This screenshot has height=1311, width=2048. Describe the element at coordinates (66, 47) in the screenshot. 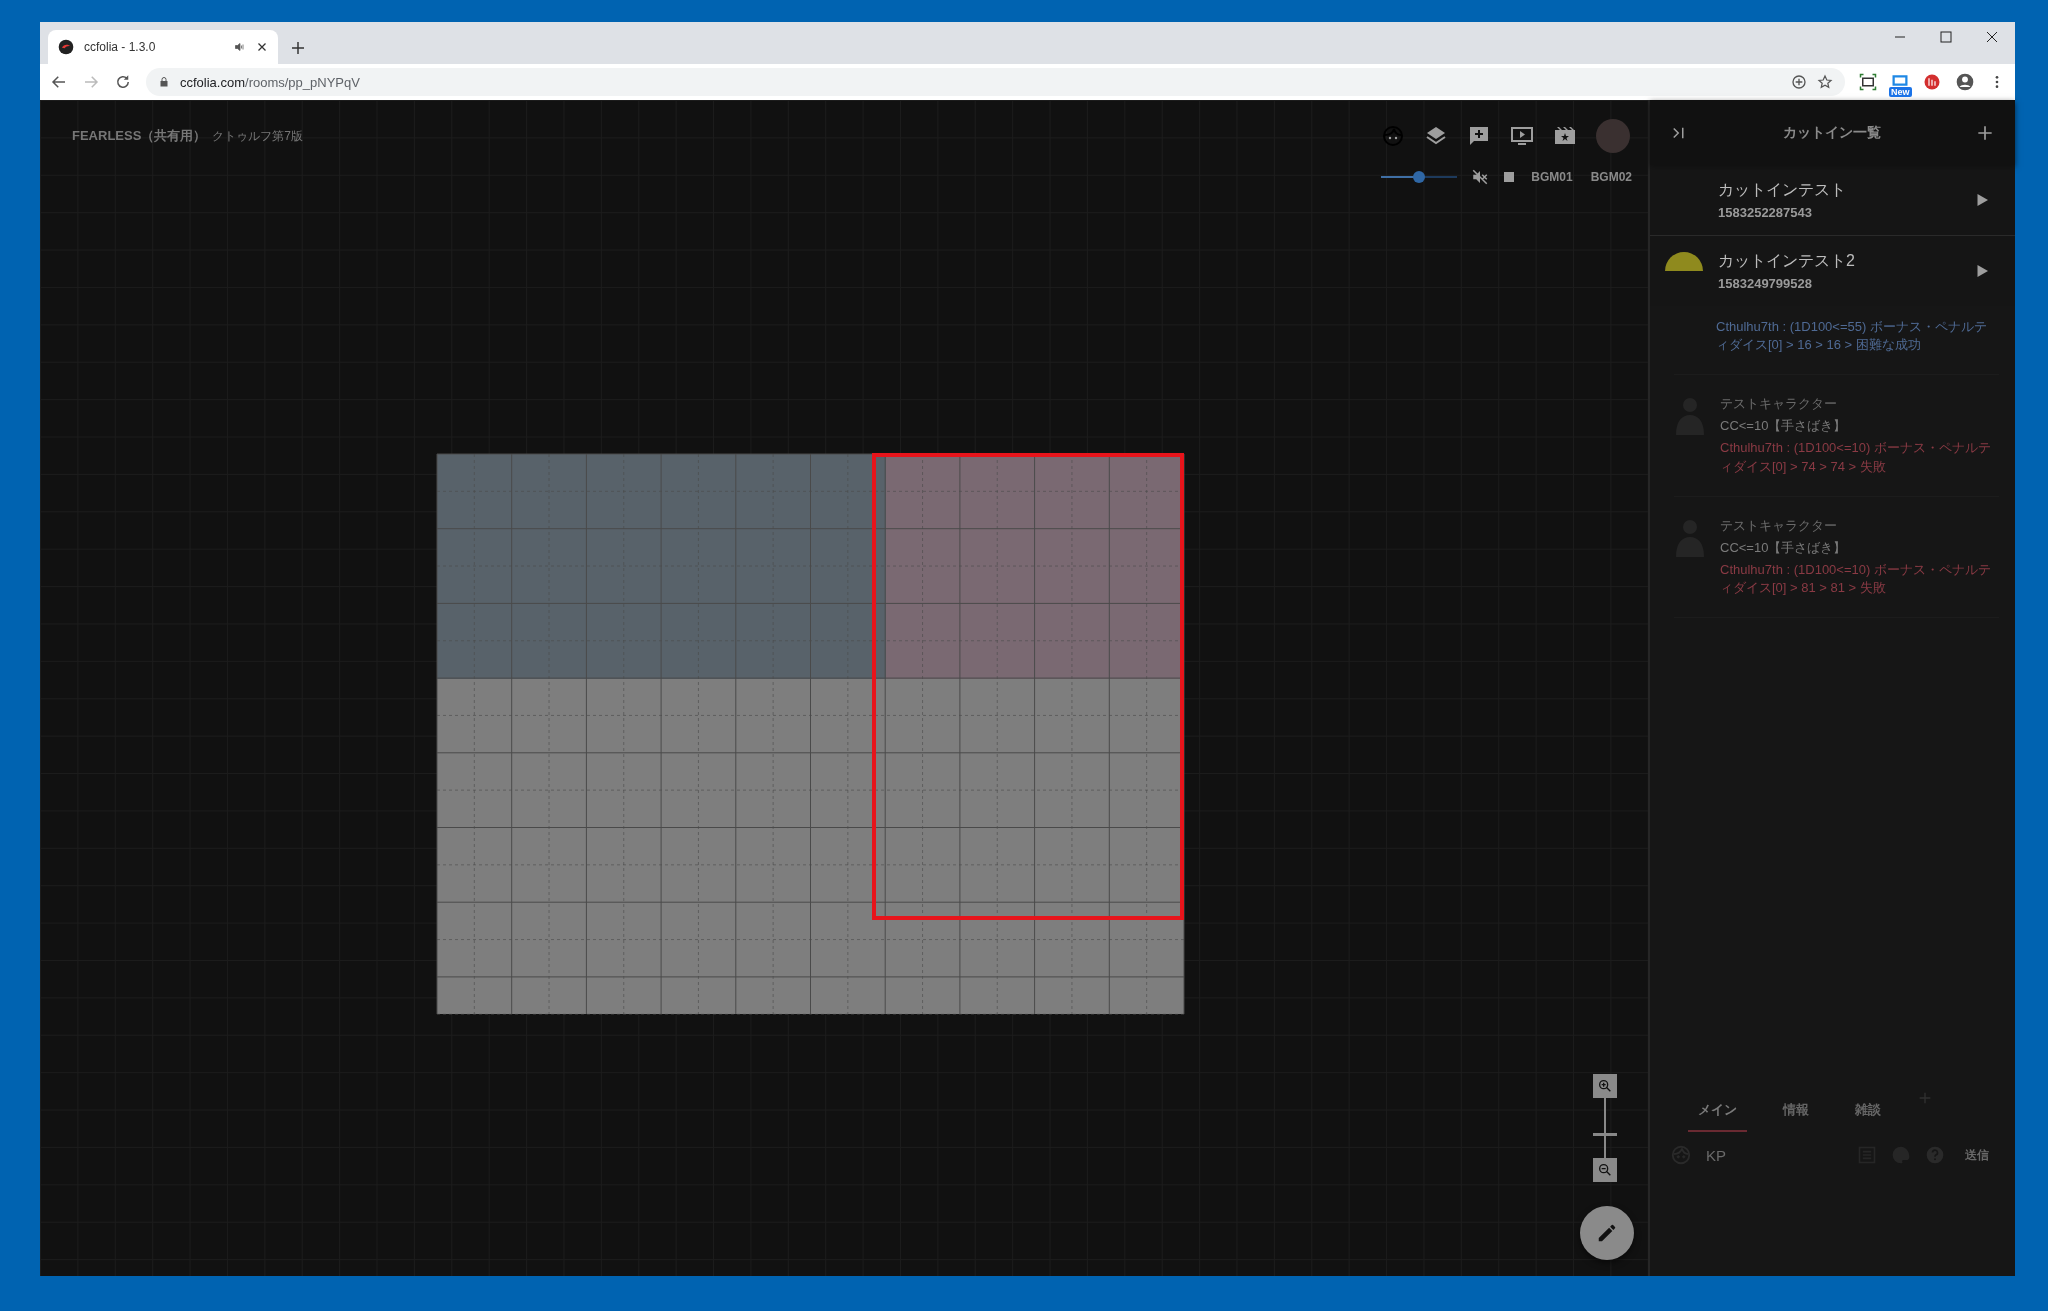

I see `site-logo-icon` at that location.